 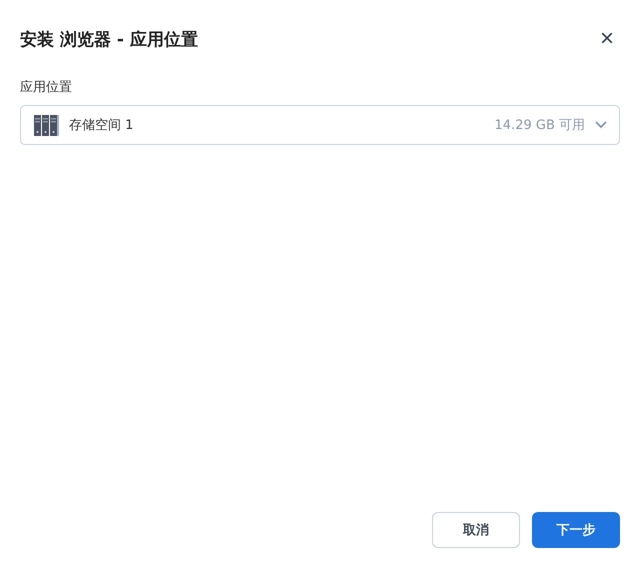 I want to click on cancel-button: 取消, so click(x=476, y=530).